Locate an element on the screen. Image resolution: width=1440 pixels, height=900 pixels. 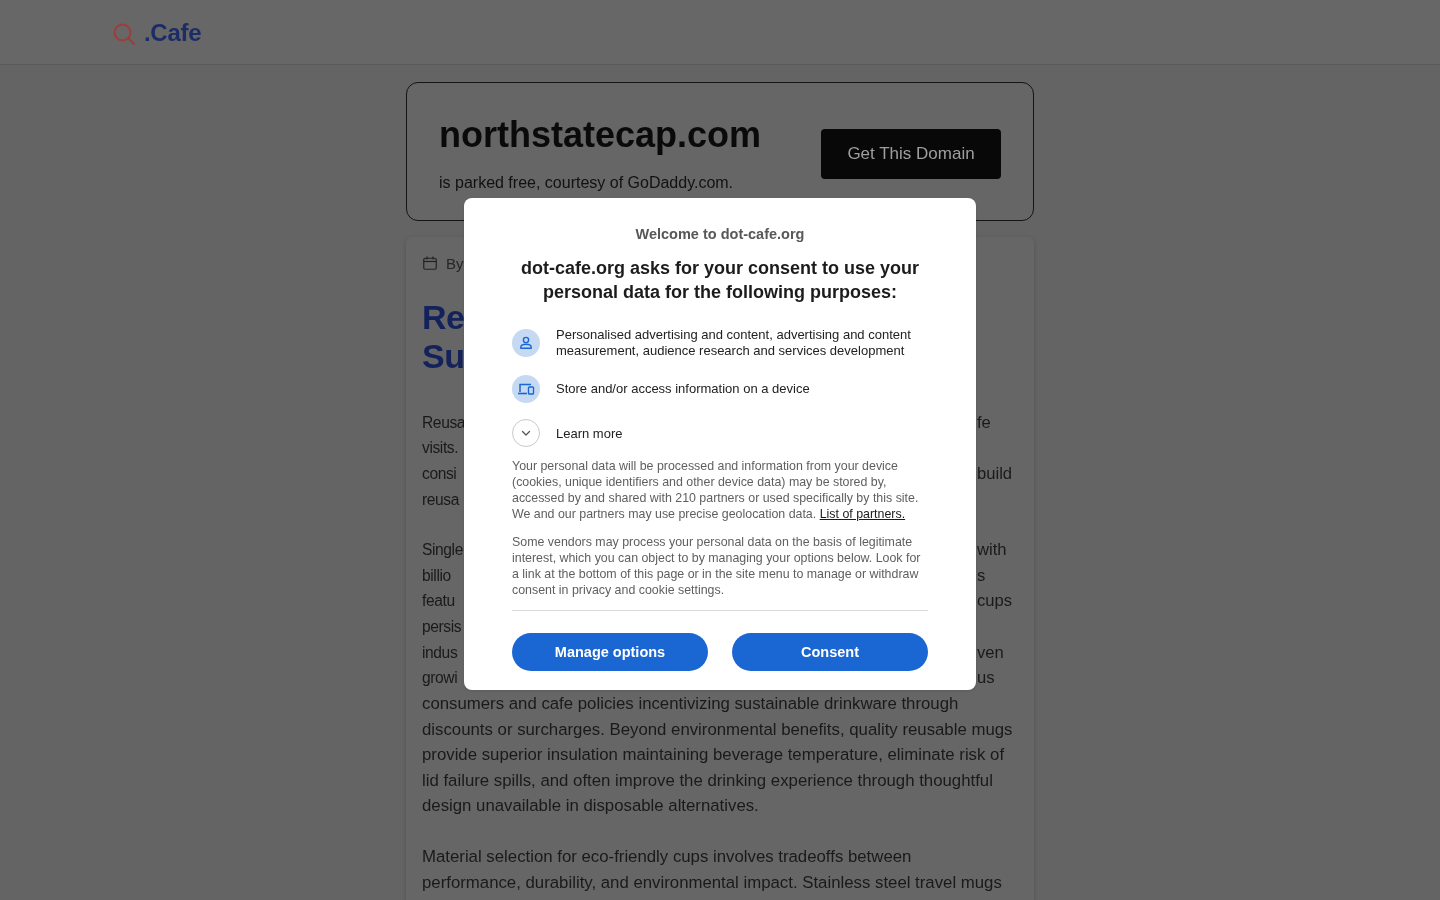
dialog-welcome: Welcome to dot-cafe.org is located at coordinates (720, 234).